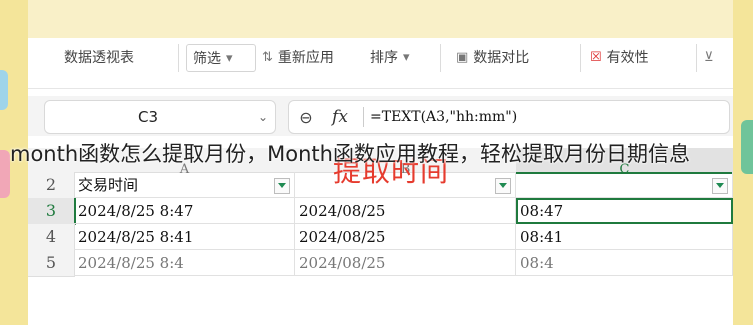  I want to click on row-header: 3, so click(52, 211).